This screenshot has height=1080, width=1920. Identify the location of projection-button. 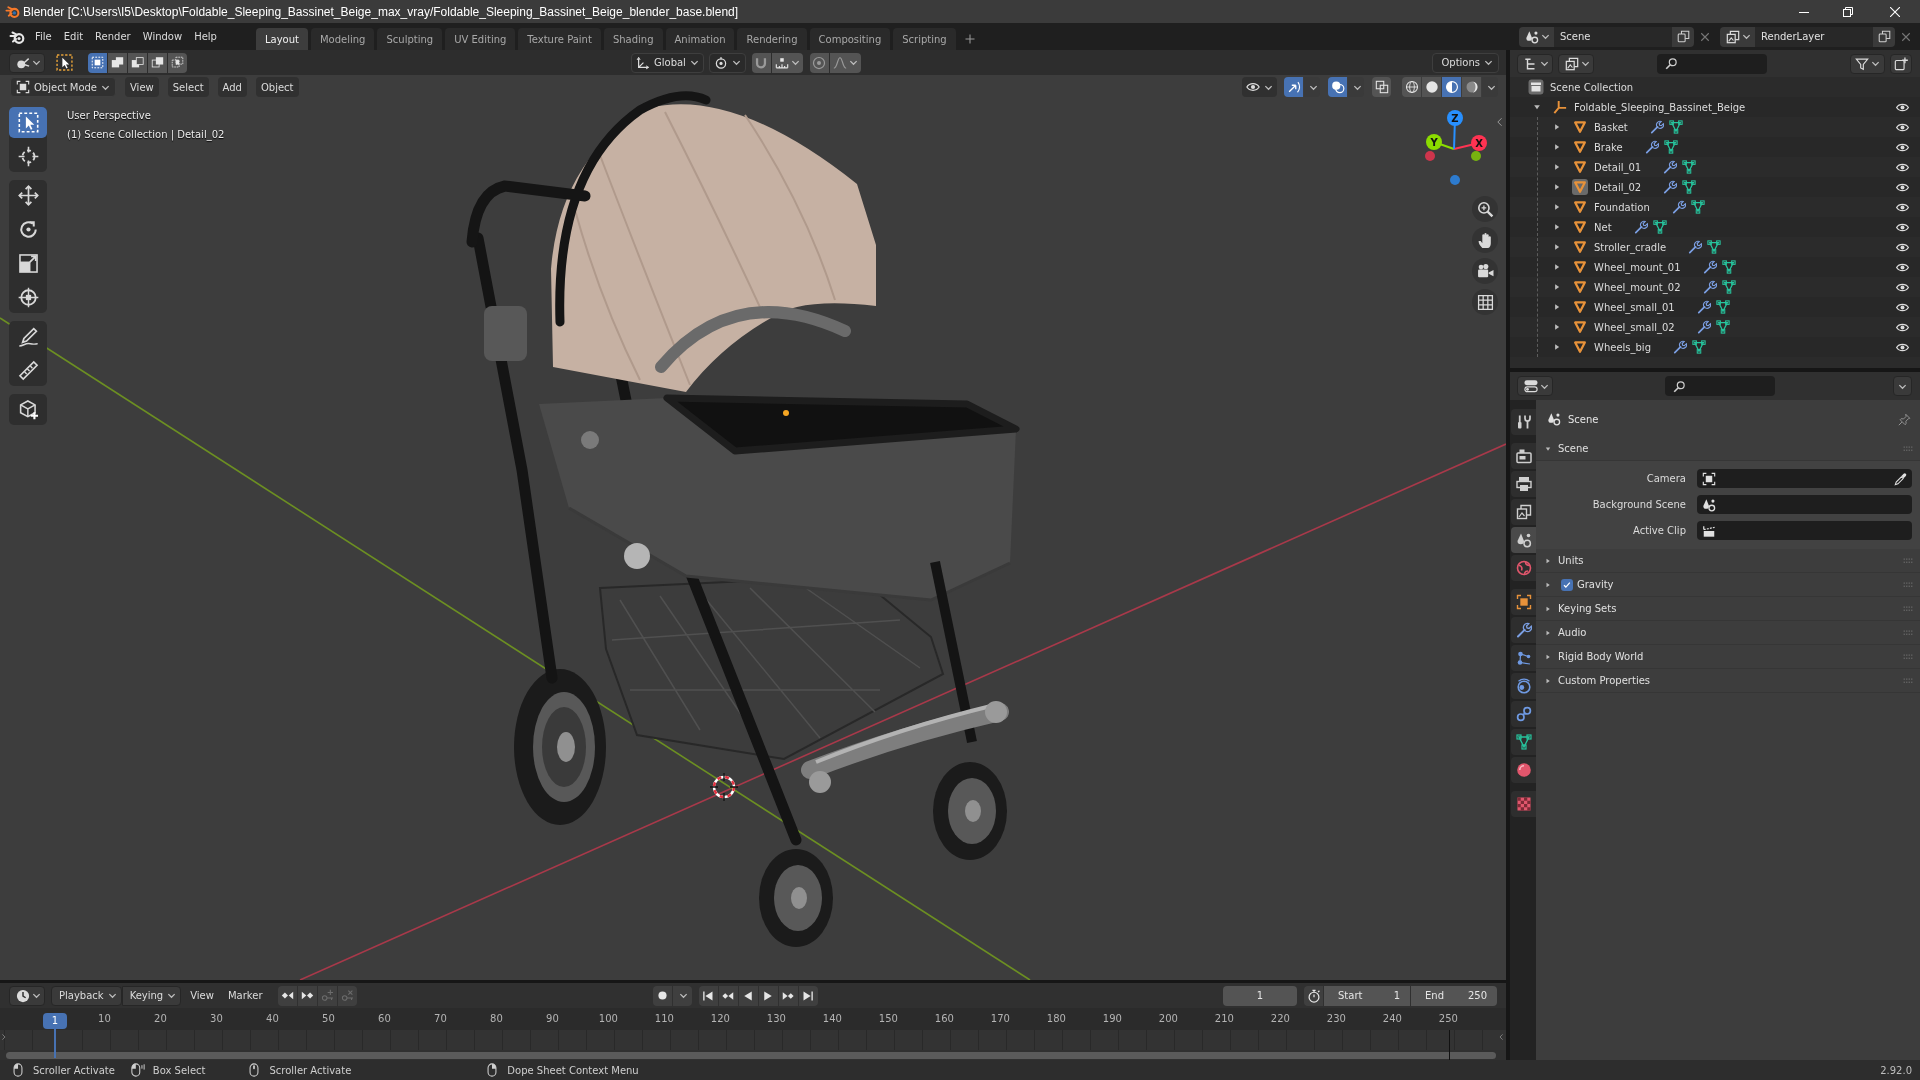
(1485, 302).